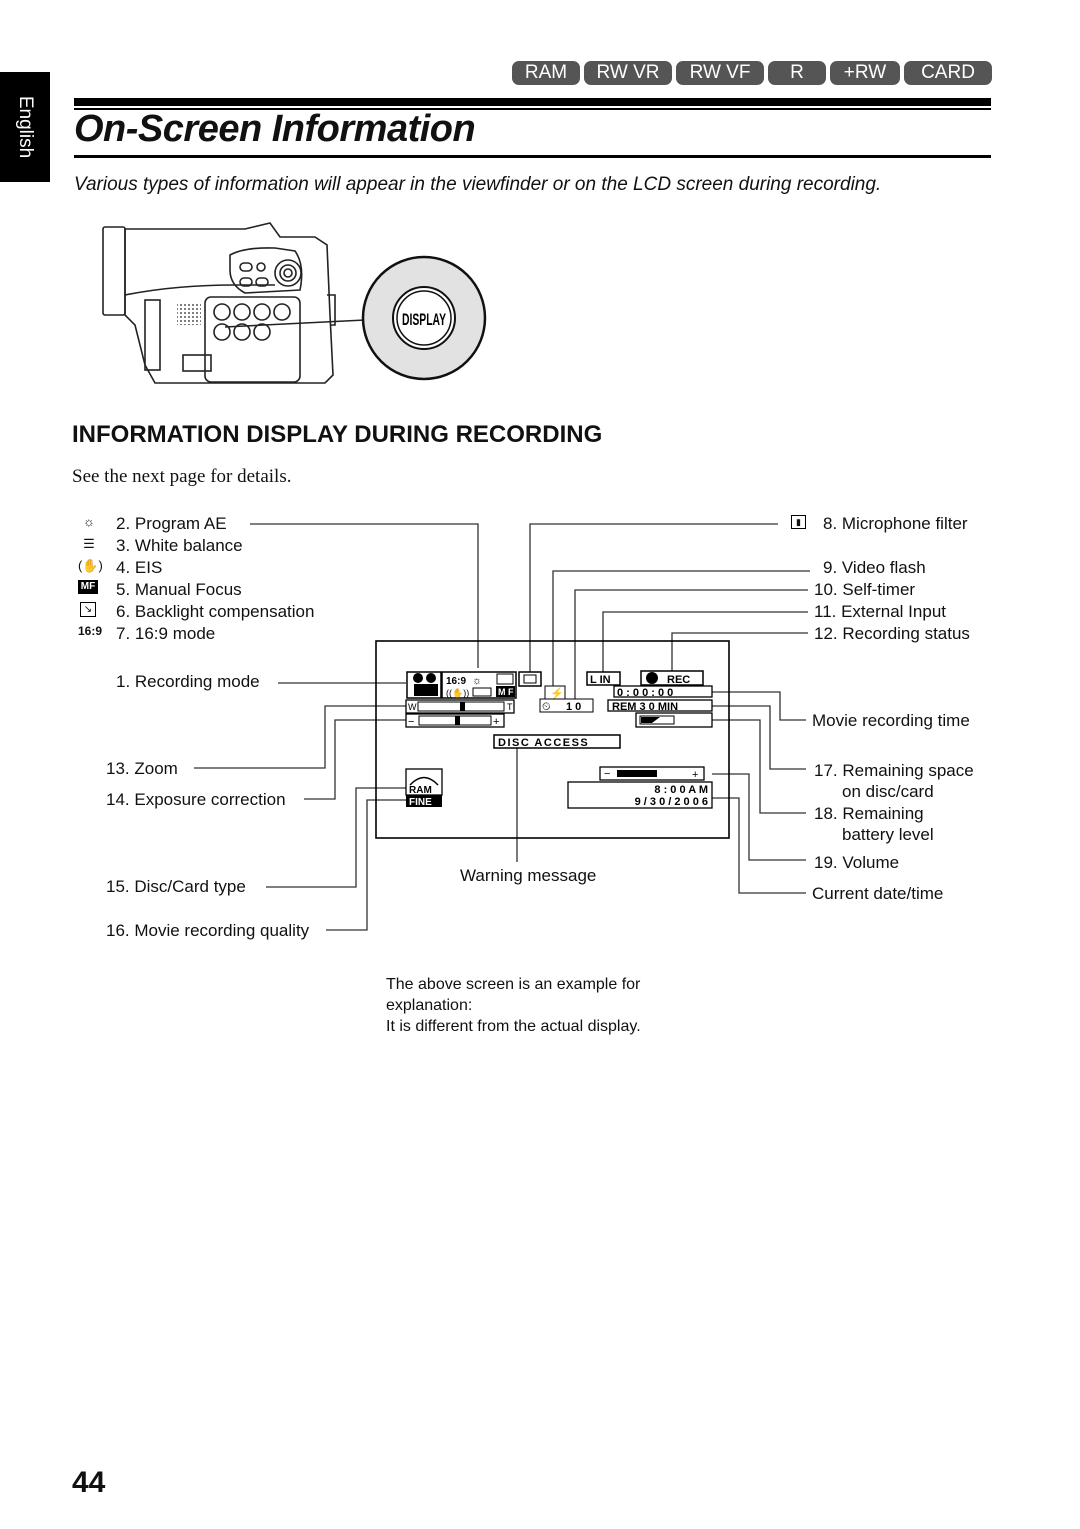 Image resolution: width=1080 pixels, height=1529 pixels. Describe the element at coordinates (678, 680) in the screenshot. I see `rec-label: REC` at that location.